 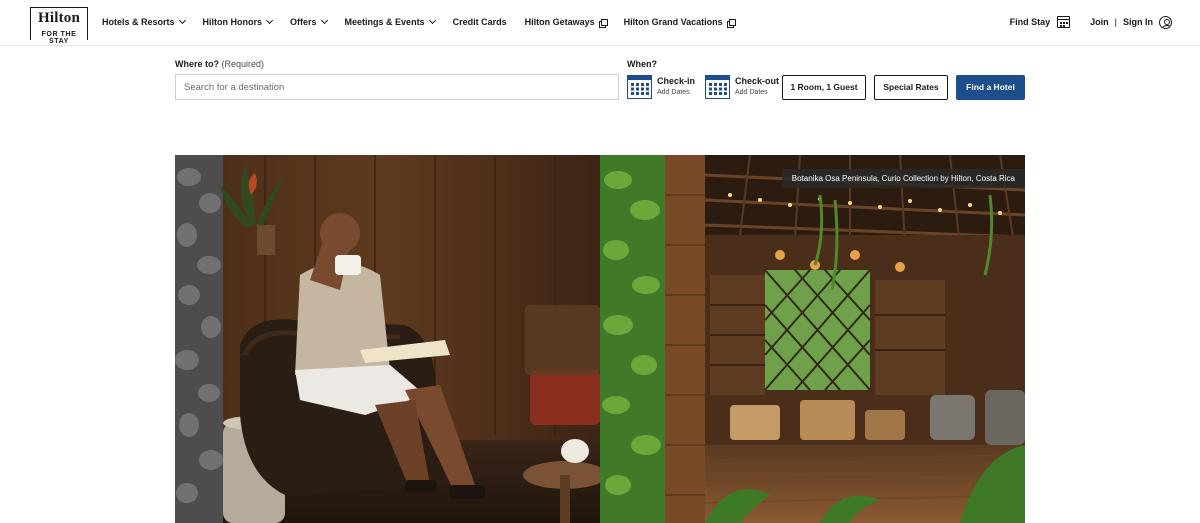 What do you see at coordinates (138, 22) in the screenshot?
I see `nav-label: Hotels & Resorts` at bounding box center [138, 22].